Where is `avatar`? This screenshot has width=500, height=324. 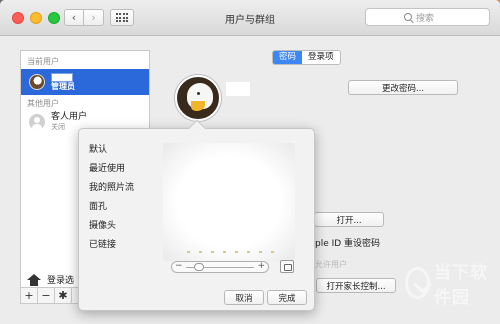
avatar is located at coordinates (37, 82).